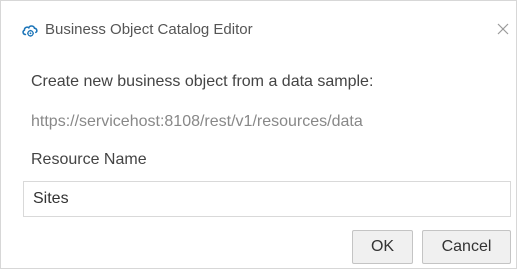  What do you see at coordinates (89, 159) in the screenshot?
I see `resource-name-label: Resource Name` at bounding box center [89, 159].